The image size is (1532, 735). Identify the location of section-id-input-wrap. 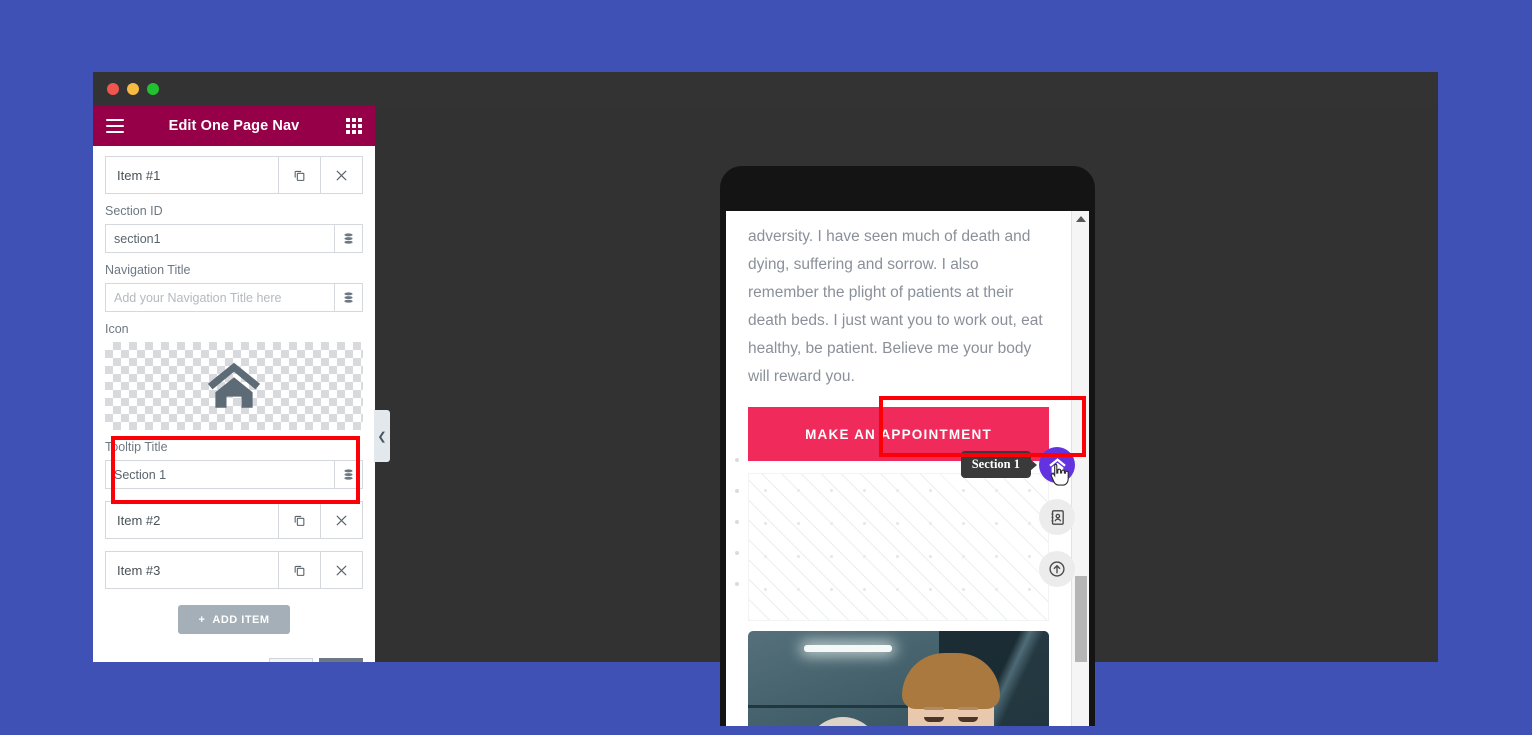
(234, 238).